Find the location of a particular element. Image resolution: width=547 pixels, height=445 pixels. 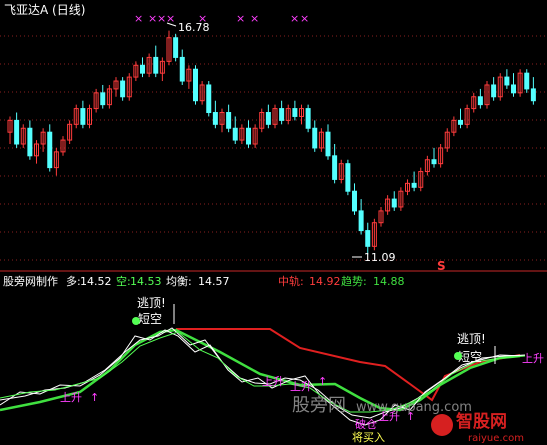

shangsheng-signal-1: 上升 is located at coordinates (71, 397).